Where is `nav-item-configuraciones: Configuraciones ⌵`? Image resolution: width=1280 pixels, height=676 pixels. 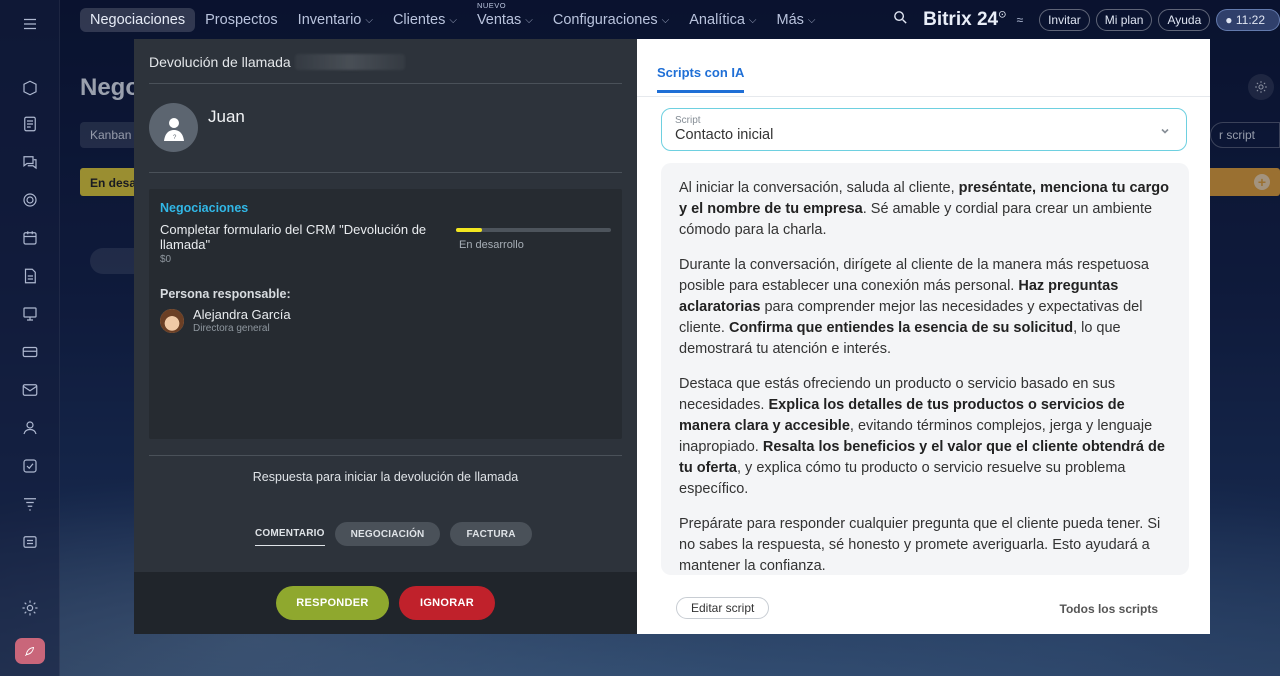
nav-item-configuraciones: Configuraciones ⌵ is located at coordinates (611, 20).